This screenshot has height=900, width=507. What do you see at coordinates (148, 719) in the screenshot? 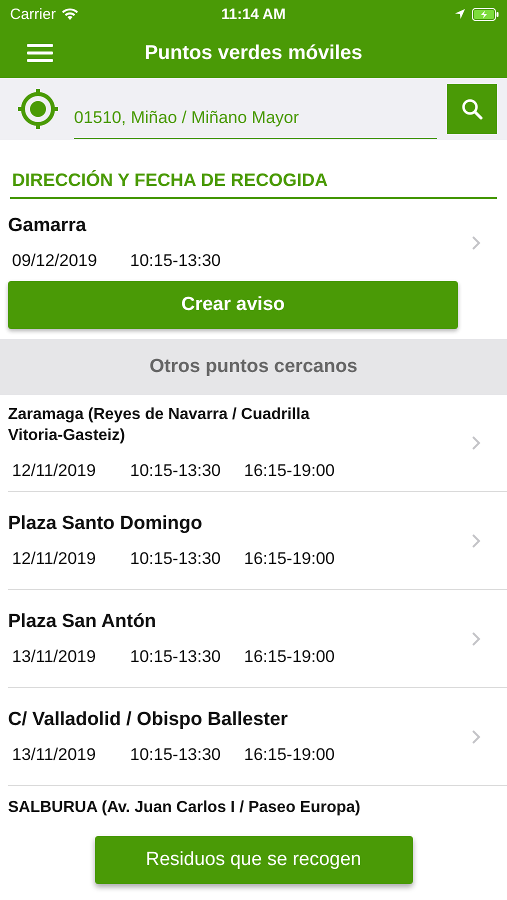
I see `point-name: C/ Valladolid / Obispo Ballester` at bounding box center [148, 719].